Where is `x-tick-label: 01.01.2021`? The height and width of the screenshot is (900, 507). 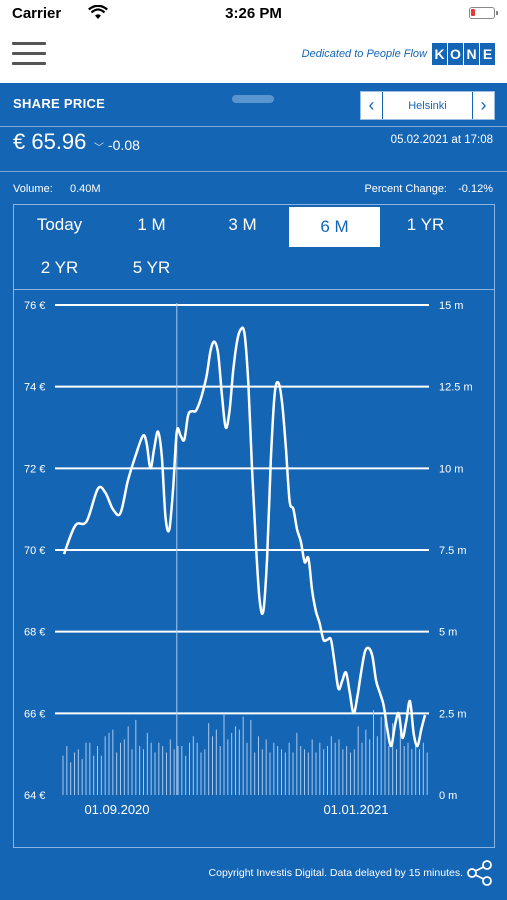 x-tick-label: 01.01.2021 is located at coordinates (355, 809).